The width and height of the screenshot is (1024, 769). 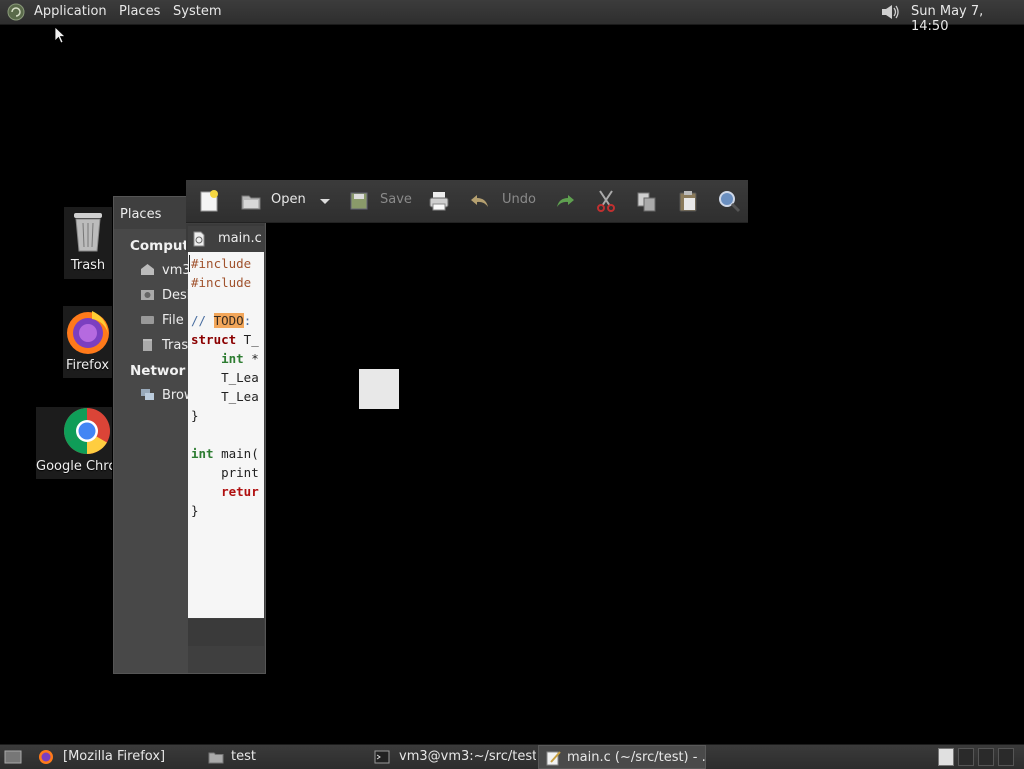 What do you see at coordinates (382, 757) in the screenshot?
I see `terminal-icon` at bounding box center [382, 757].